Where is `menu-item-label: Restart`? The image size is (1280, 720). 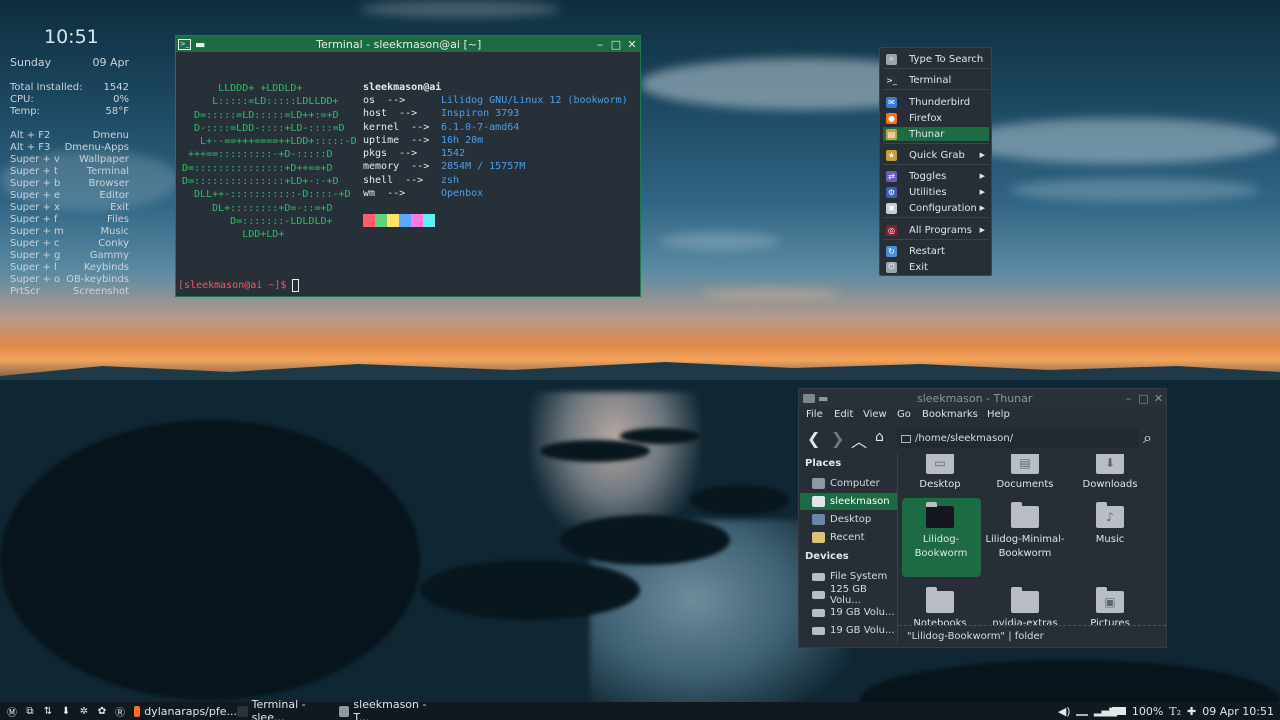
menu-item-label: Restart is located at coordinates (927, 251).